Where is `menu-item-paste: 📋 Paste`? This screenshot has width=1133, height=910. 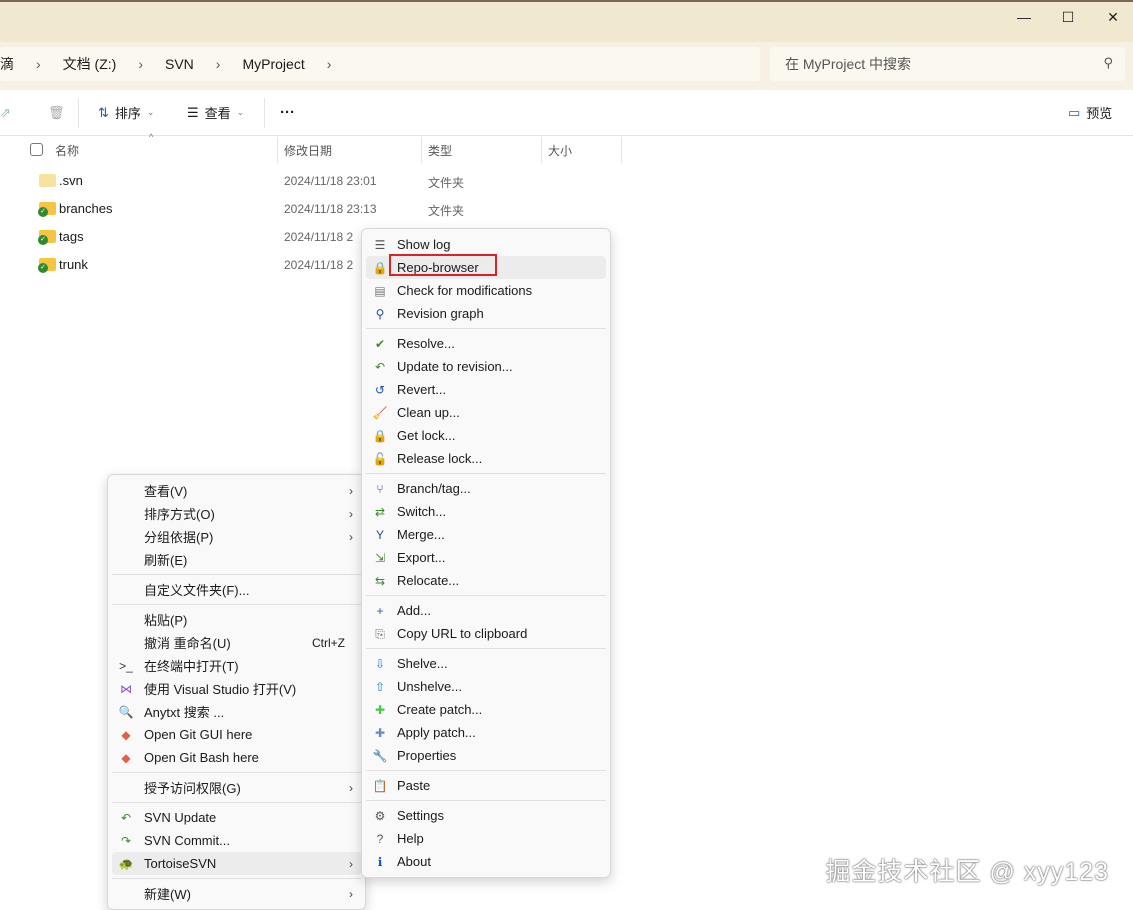
menu-item-paste: 📋 Paste is located at coordinates (486, 785).